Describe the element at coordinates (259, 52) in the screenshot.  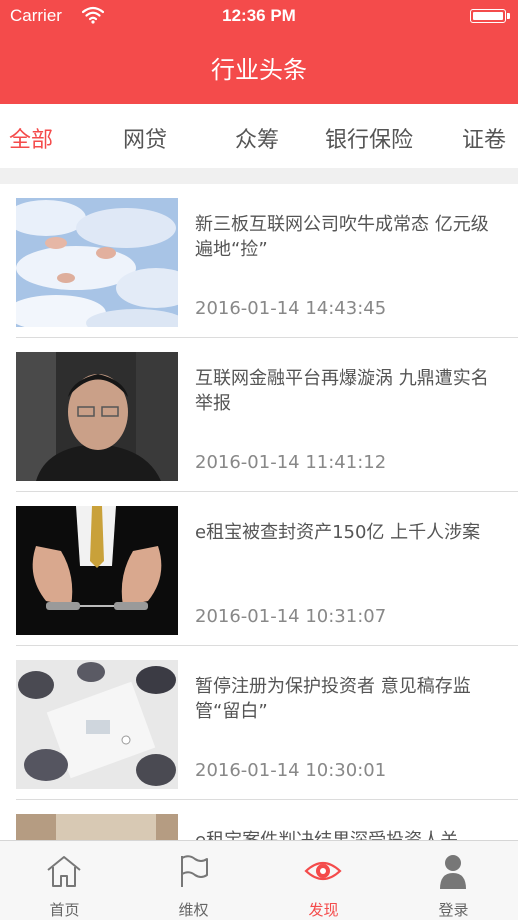
I see `top-header: Carrier 12:36 PM 行业头条` at that location.